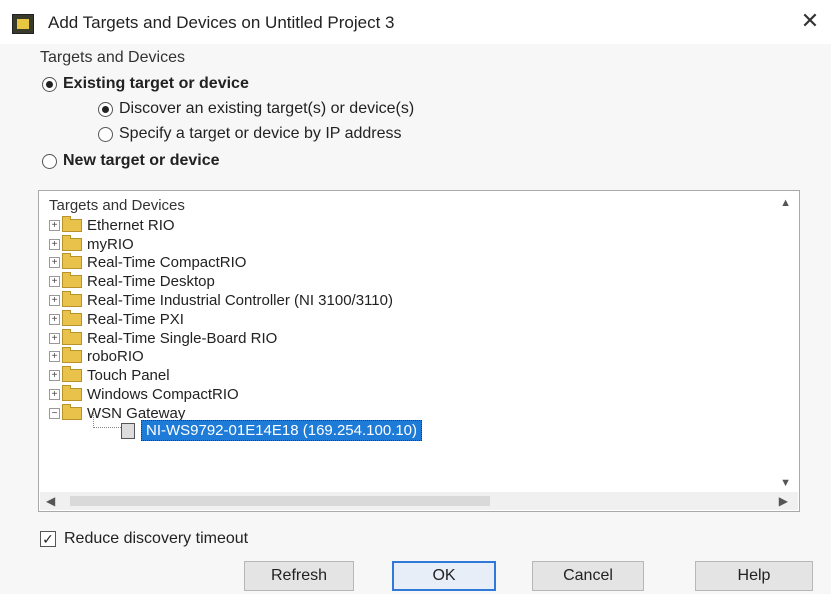 Image resolution: width=831 pixels, height=594 pixels. I want to click on radio-specify-ip-row: Specify a target or device by IP address, so click(250, 134).